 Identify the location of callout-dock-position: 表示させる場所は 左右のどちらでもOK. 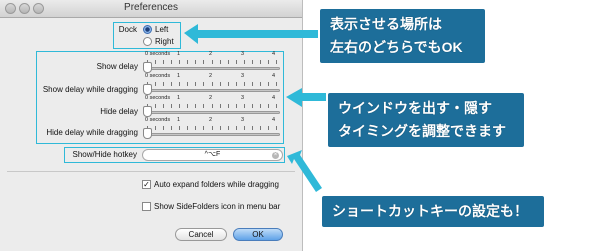
(402, 36).